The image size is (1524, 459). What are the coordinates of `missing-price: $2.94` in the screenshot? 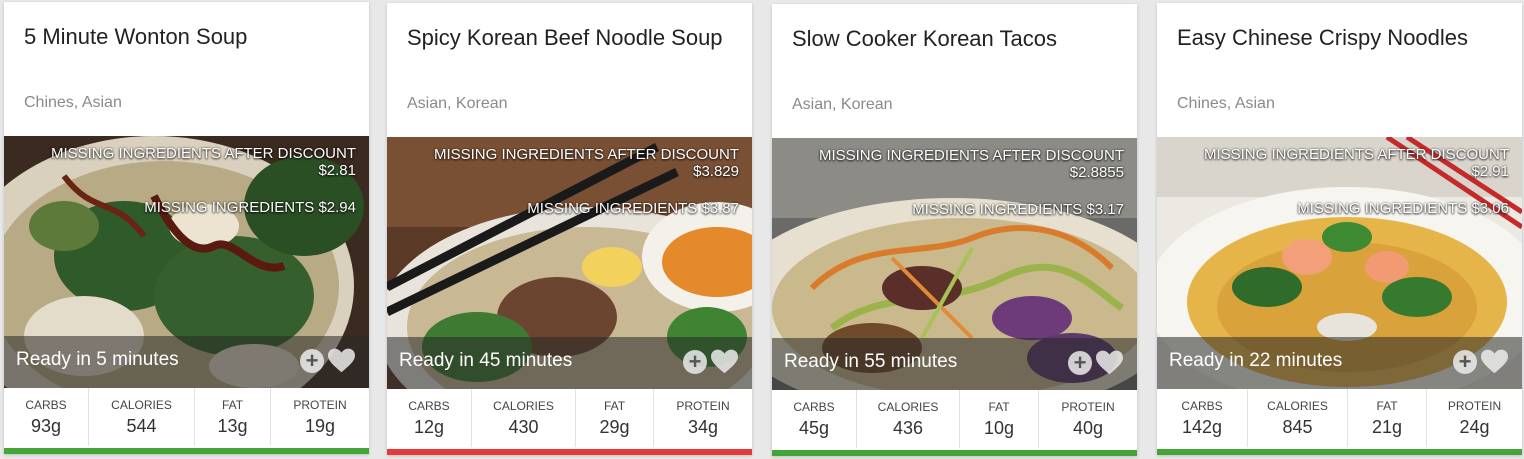 It's located at (337, 207).